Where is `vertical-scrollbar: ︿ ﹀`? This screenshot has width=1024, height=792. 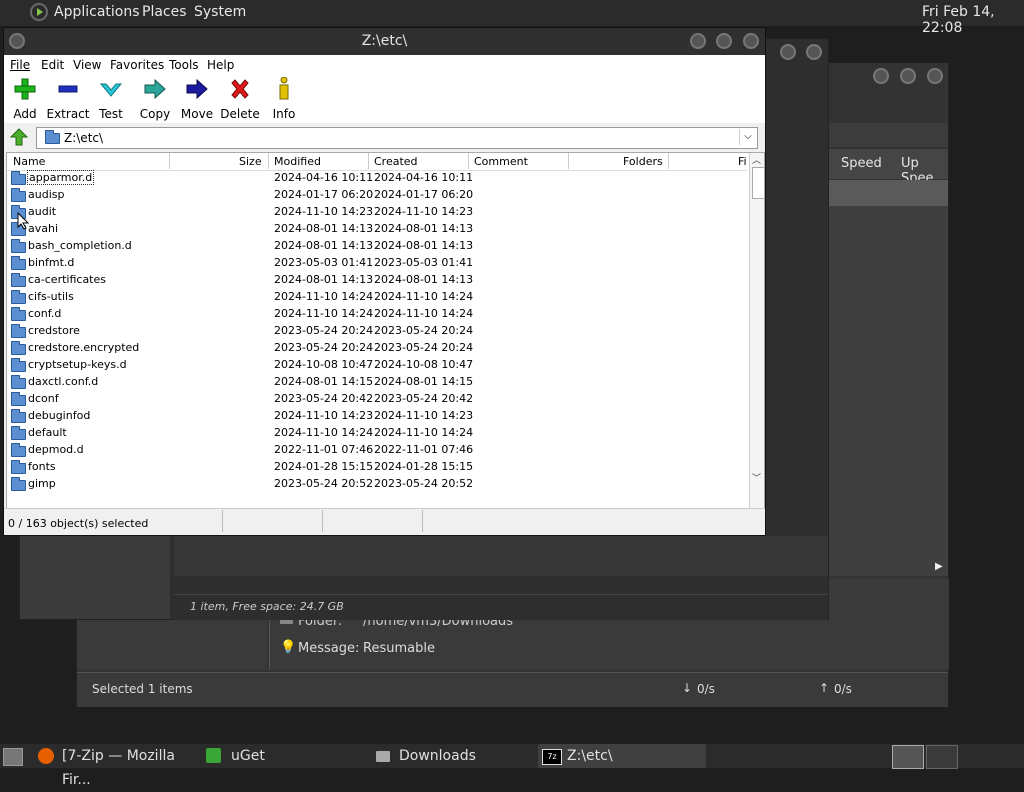
vertical-scrollbar: ︿ ﹀ is located at coordinates (756, 331).